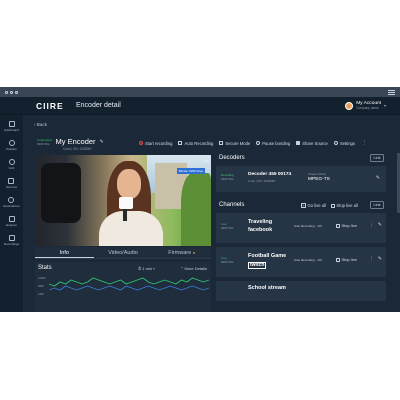  What do you see at coordinates (232, 158) in the screenshot?
I see `decoders-title: Decoders` at bounding box center [232, 158].